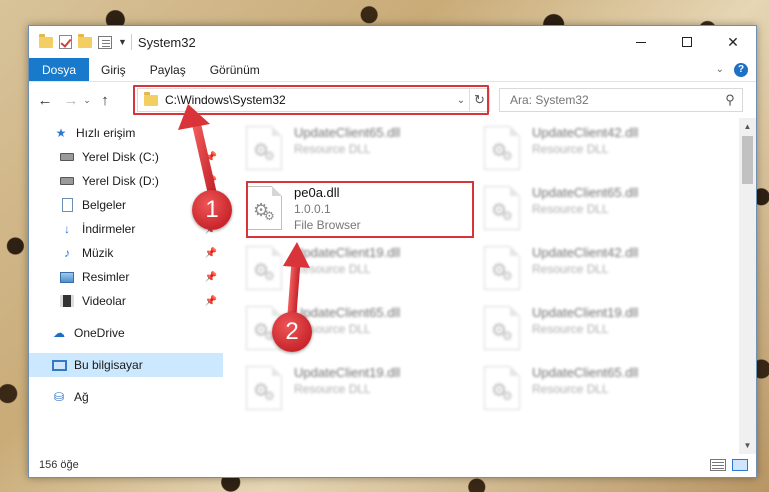  Describe the element at coordinates (317, 192) in the screenshot. I see `file-name: pe0a.dll` at that location.